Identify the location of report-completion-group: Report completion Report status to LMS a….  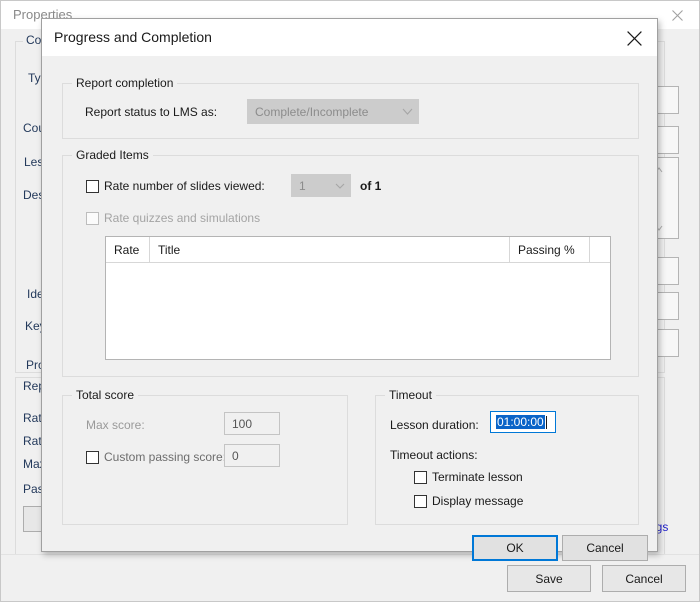
(350, 107).